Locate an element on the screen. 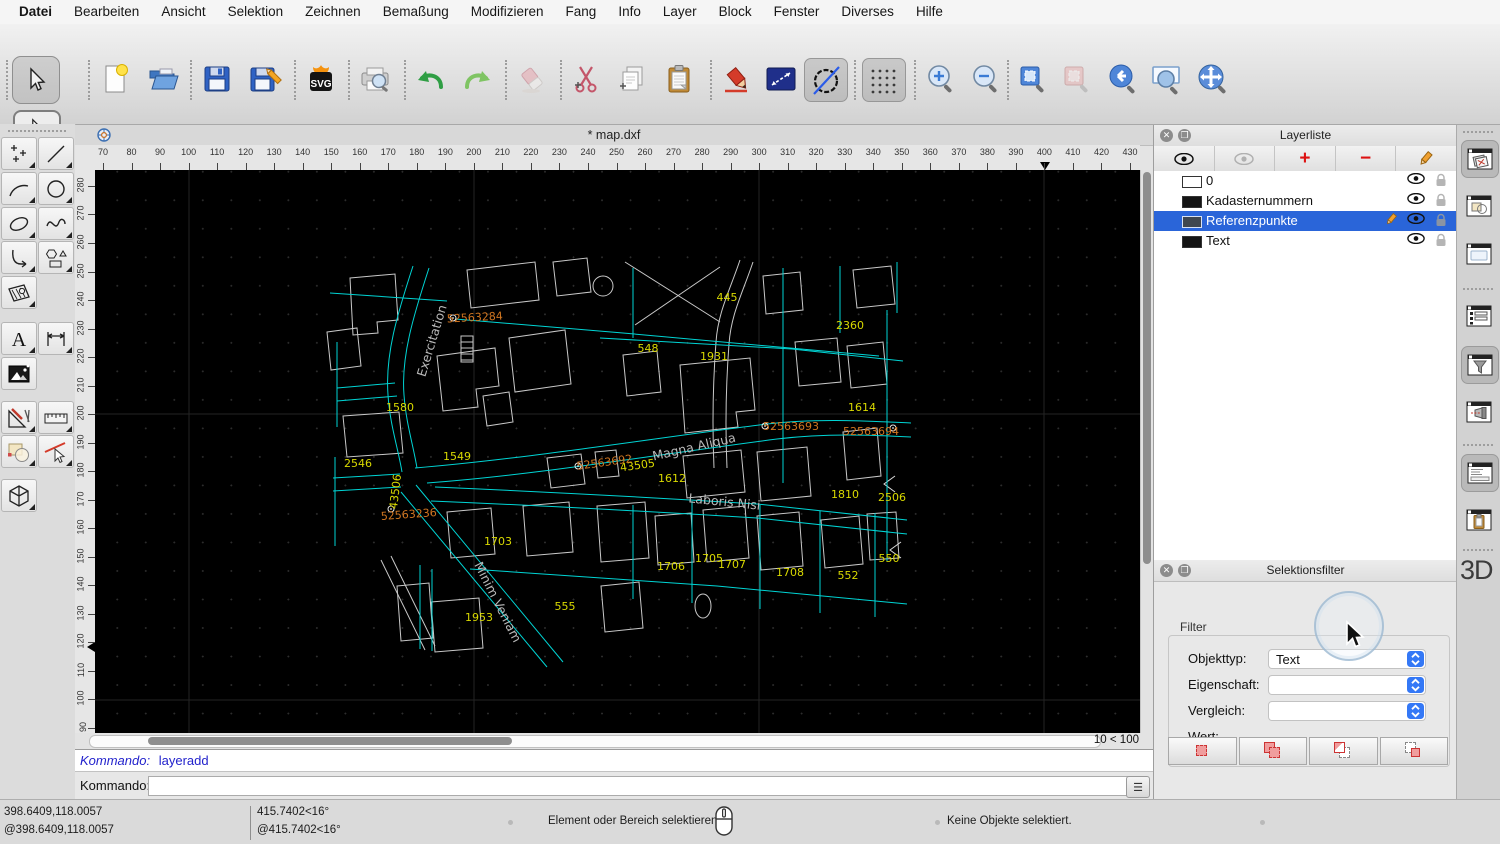 This screenshot has height=844, width=1500. solid-3d-tools-button is located at coordinates (19, 495).